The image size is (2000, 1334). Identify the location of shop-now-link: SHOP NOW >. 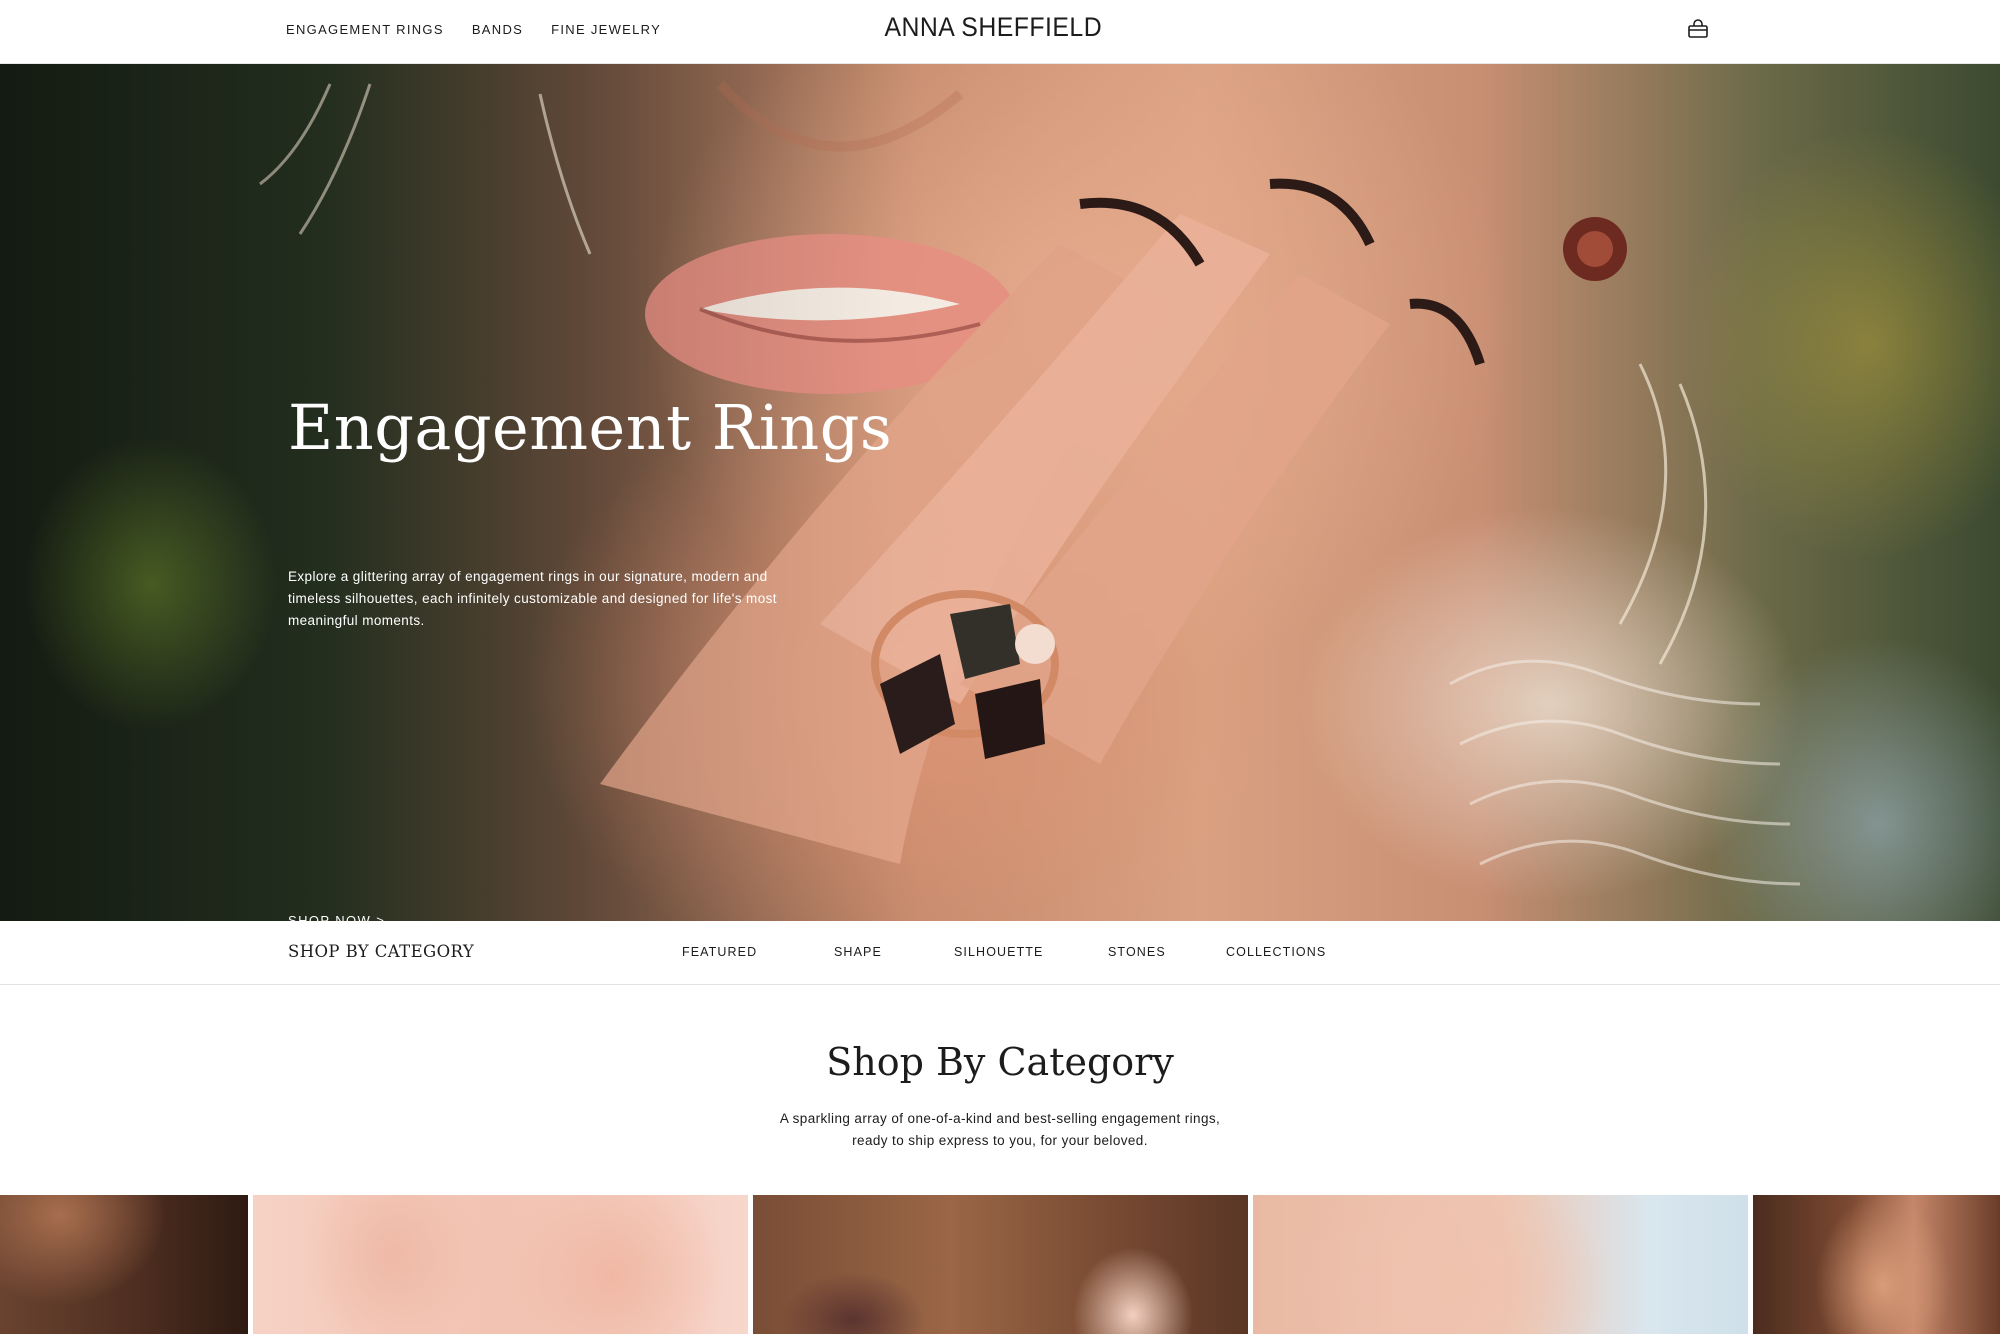
(336, 917).